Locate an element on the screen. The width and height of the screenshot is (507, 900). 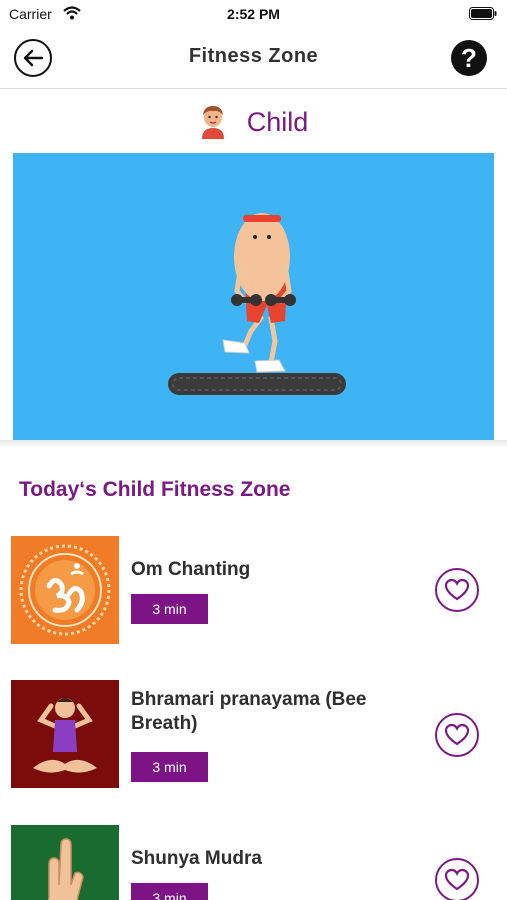
child-avatar-icon is located at coordinates (212, 122).